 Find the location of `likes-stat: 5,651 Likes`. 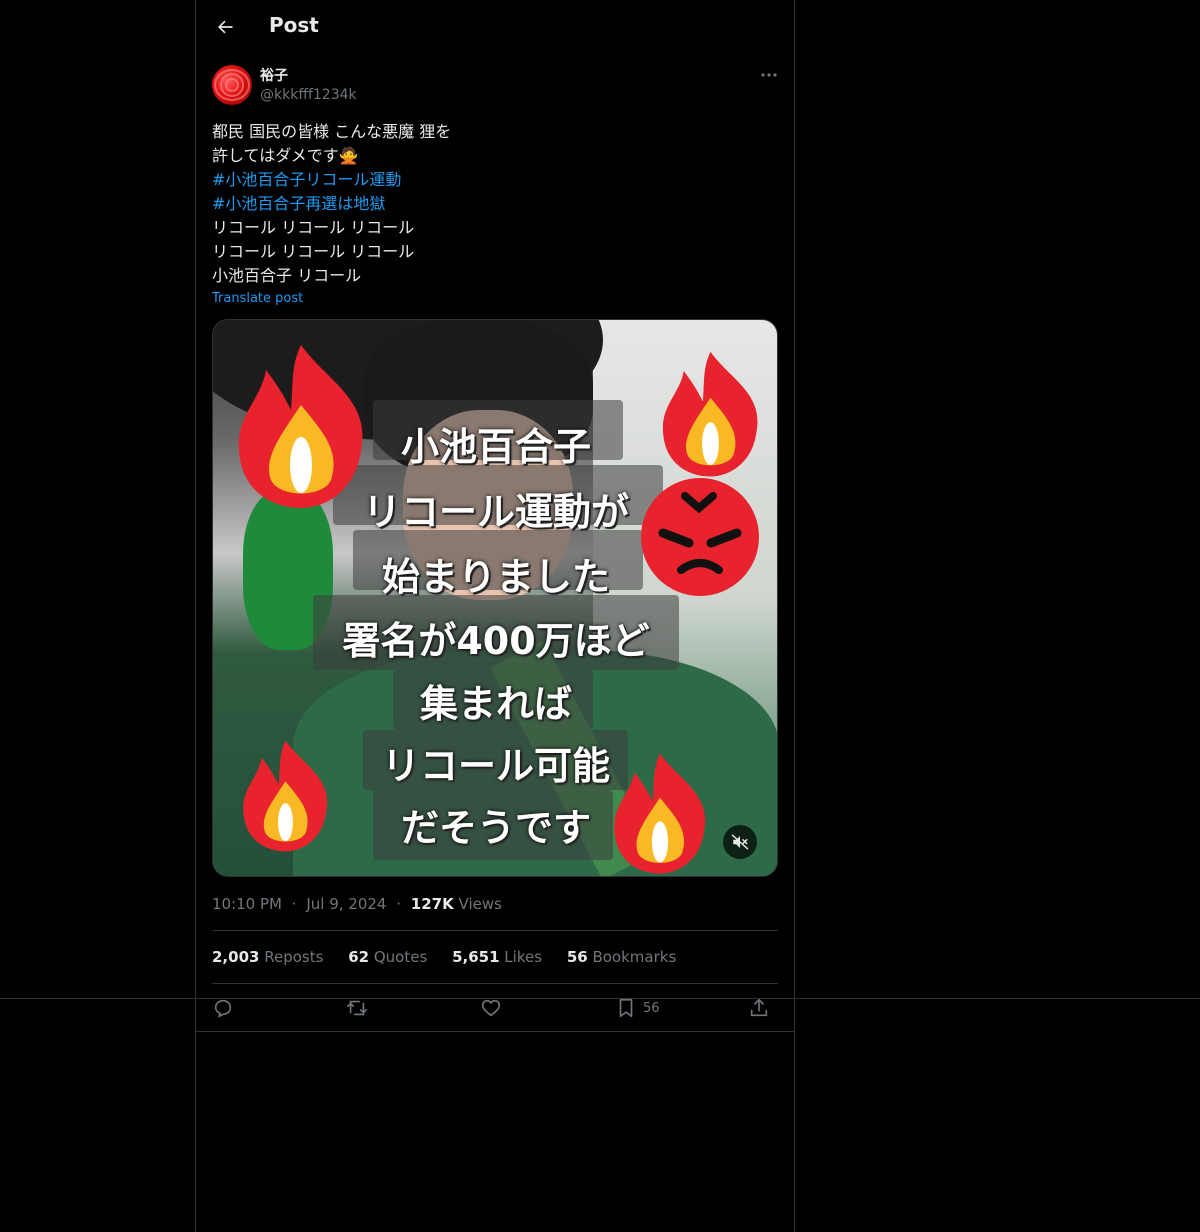

likes-stat: 5,651 Likes is located at coordinates (497, 957).